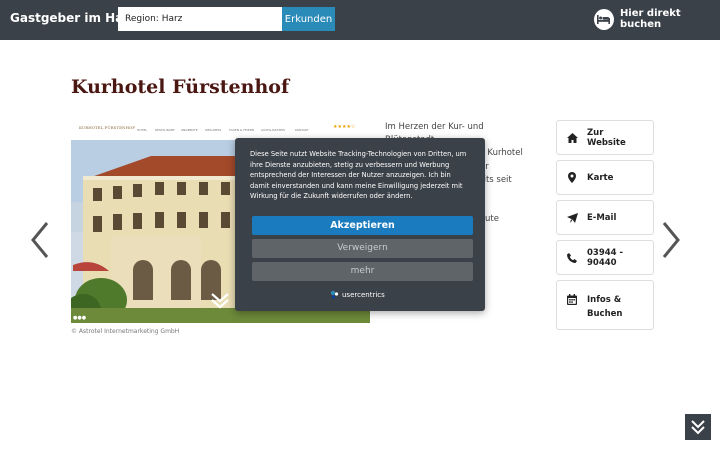 This screenshot has width=720, height=450. What do you see at coordinates (273, 130) in the screenshot?
I see `photo-nav-item: AUSFLUGSTIPPS` at bounding box center [273, 130].